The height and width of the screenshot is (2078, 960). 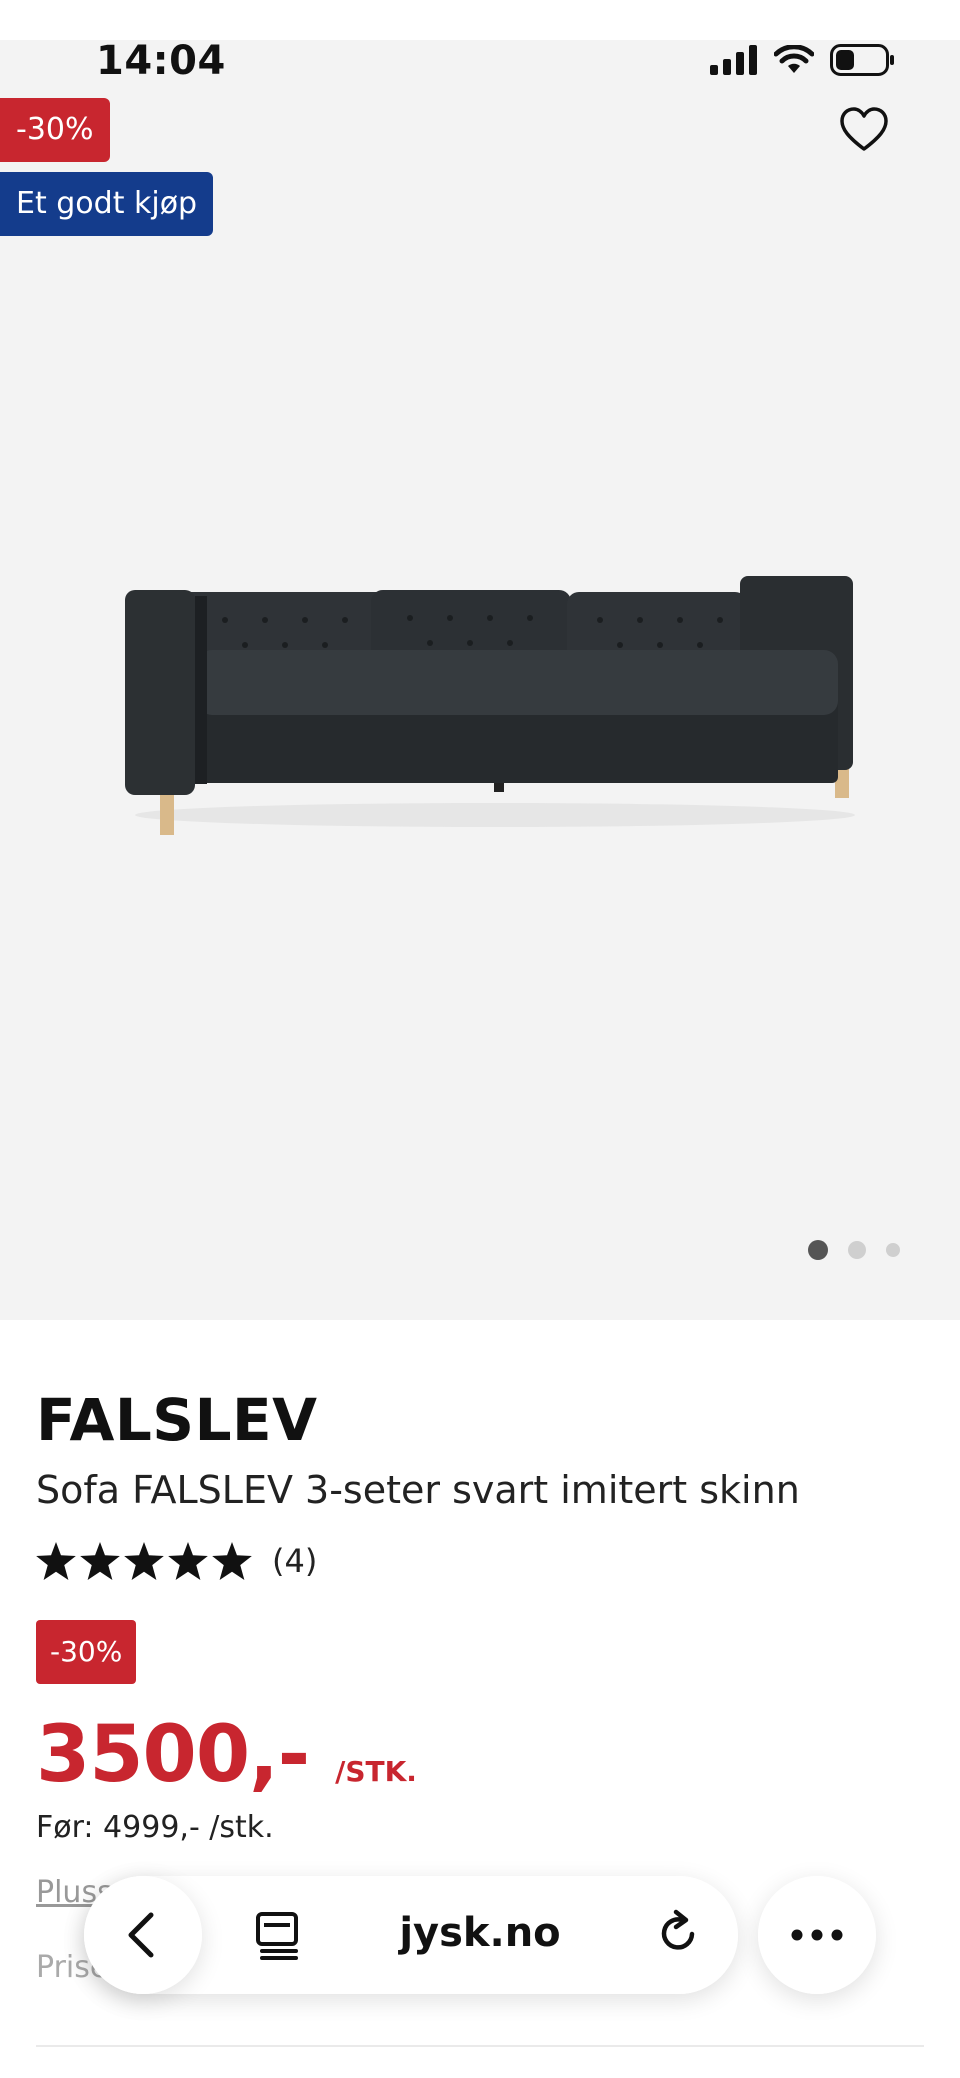 I want to click on star-rating, so click(x=144, y=1561).